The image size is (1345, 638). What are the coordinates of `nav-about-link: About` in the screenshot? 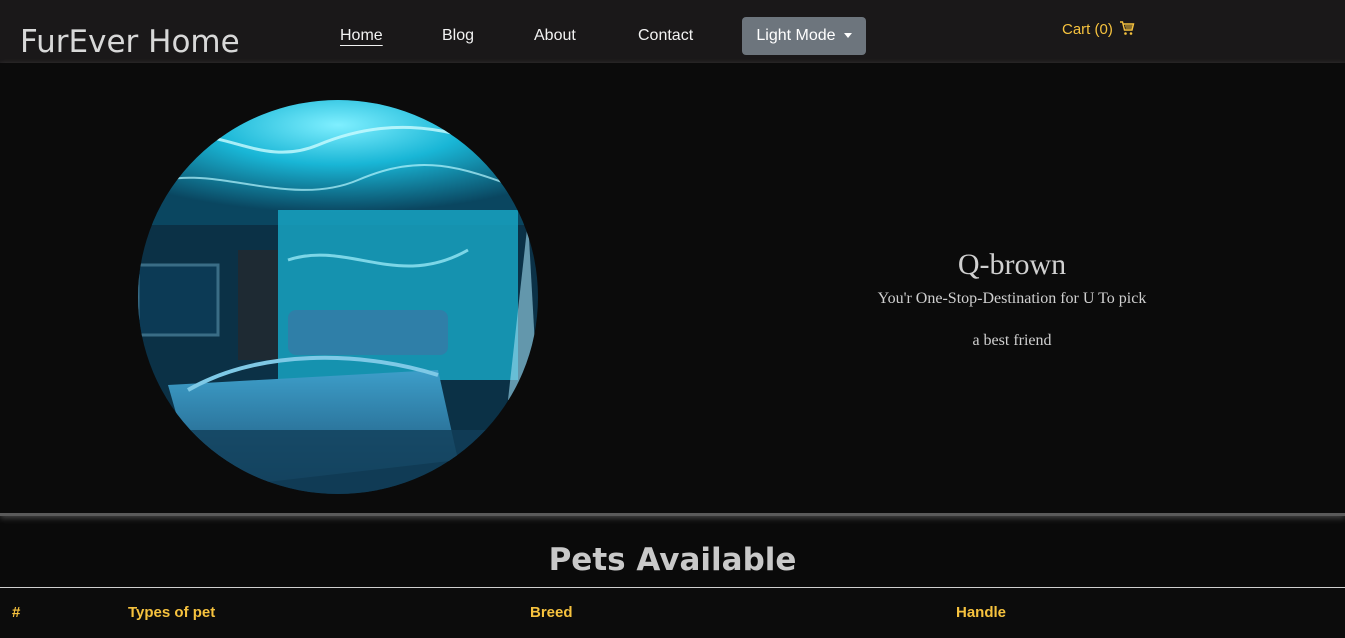 It's located at (555, 36).